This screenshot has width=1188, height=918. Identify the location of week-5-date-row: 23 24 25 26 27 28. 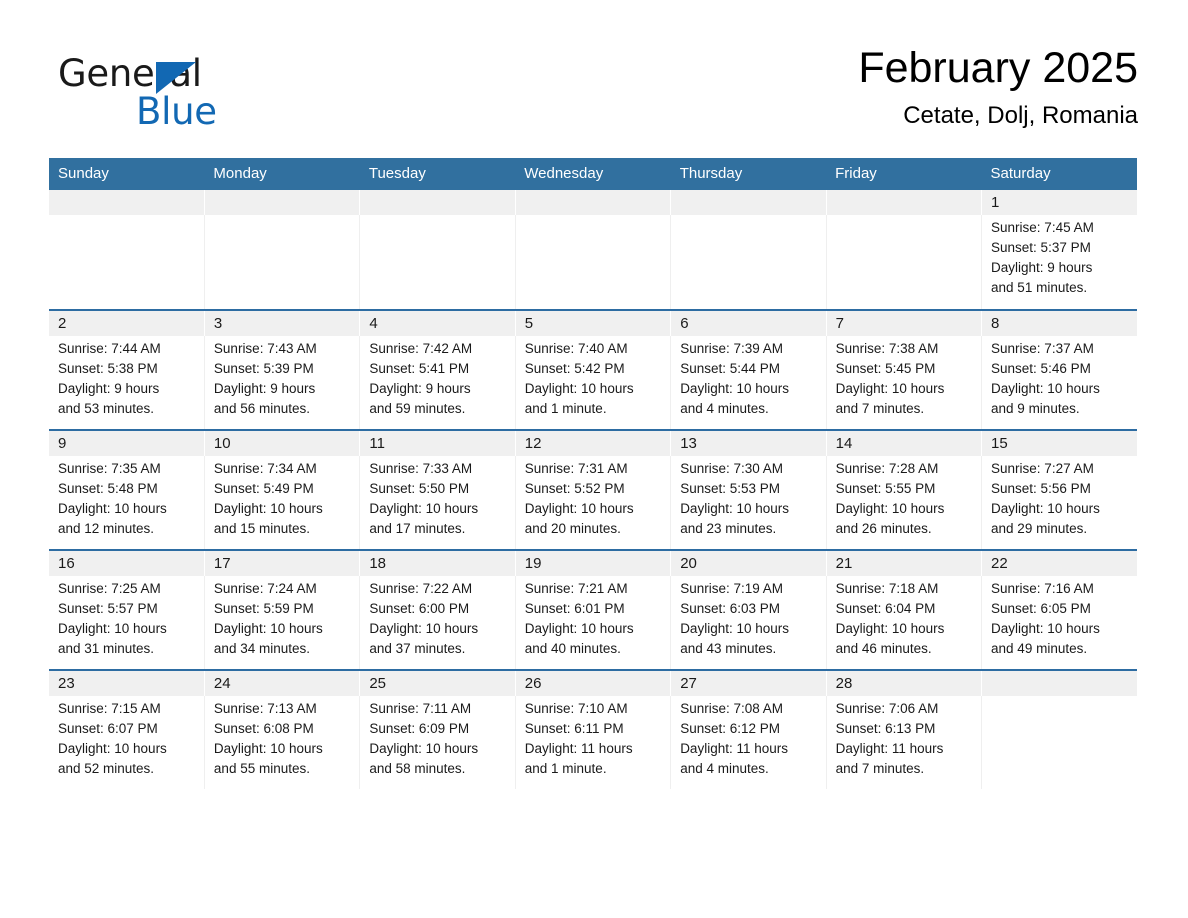
(593, 683).